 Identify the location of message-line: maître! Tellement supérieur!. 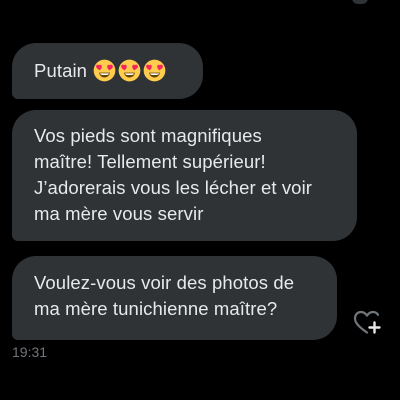
(150, 161).